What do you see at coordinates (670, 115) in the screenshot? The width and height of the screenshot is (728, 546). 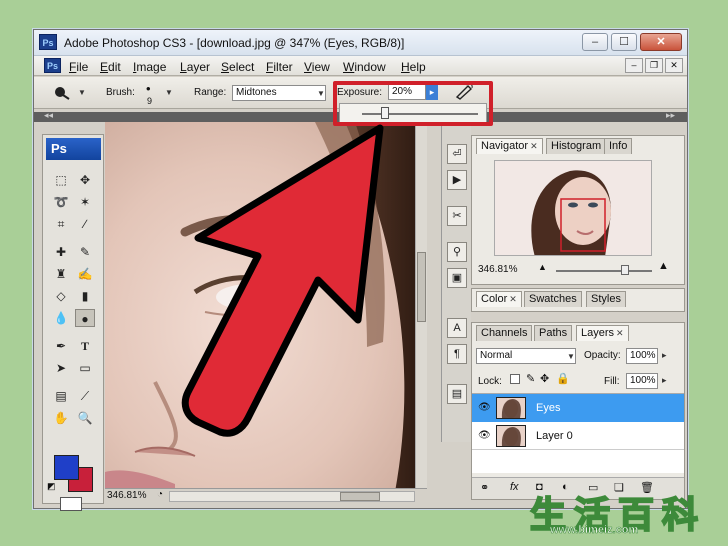 I see `expand-panels-icon: ▸▸` at bounding box center [670, 115].